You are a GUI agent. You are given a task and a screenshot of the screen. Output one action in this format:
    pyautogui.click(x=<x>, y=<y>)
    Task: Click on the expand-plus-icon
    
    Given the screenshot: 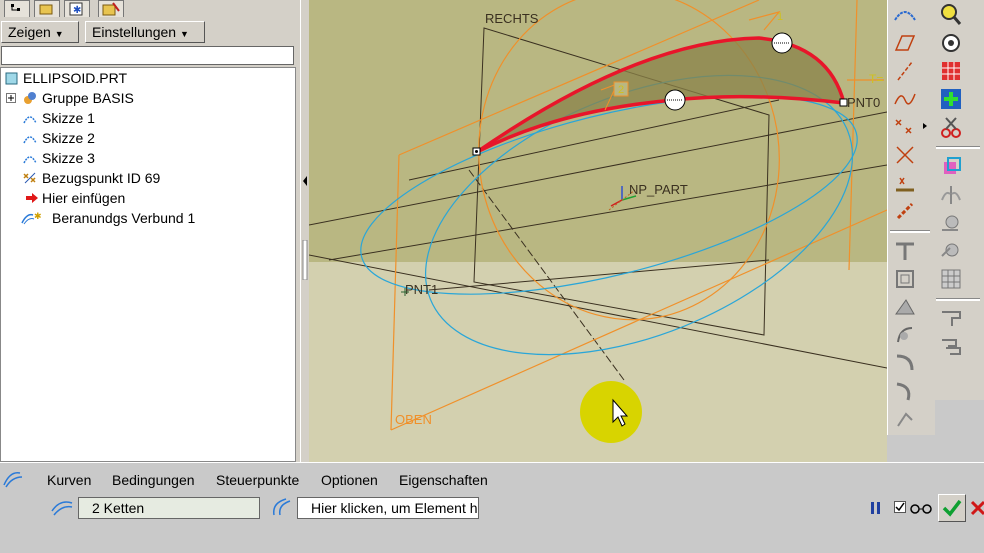 What is the action you would take?
    pyautogui.click(x=11, y=98)
    